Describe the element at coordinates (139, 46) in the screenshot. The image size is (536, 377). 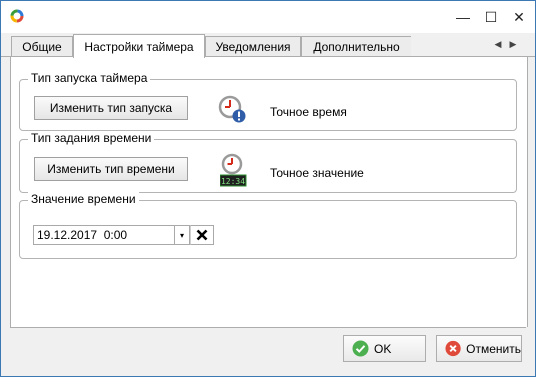
I see `tab-timer-settings: Настройки таймера` at that location.